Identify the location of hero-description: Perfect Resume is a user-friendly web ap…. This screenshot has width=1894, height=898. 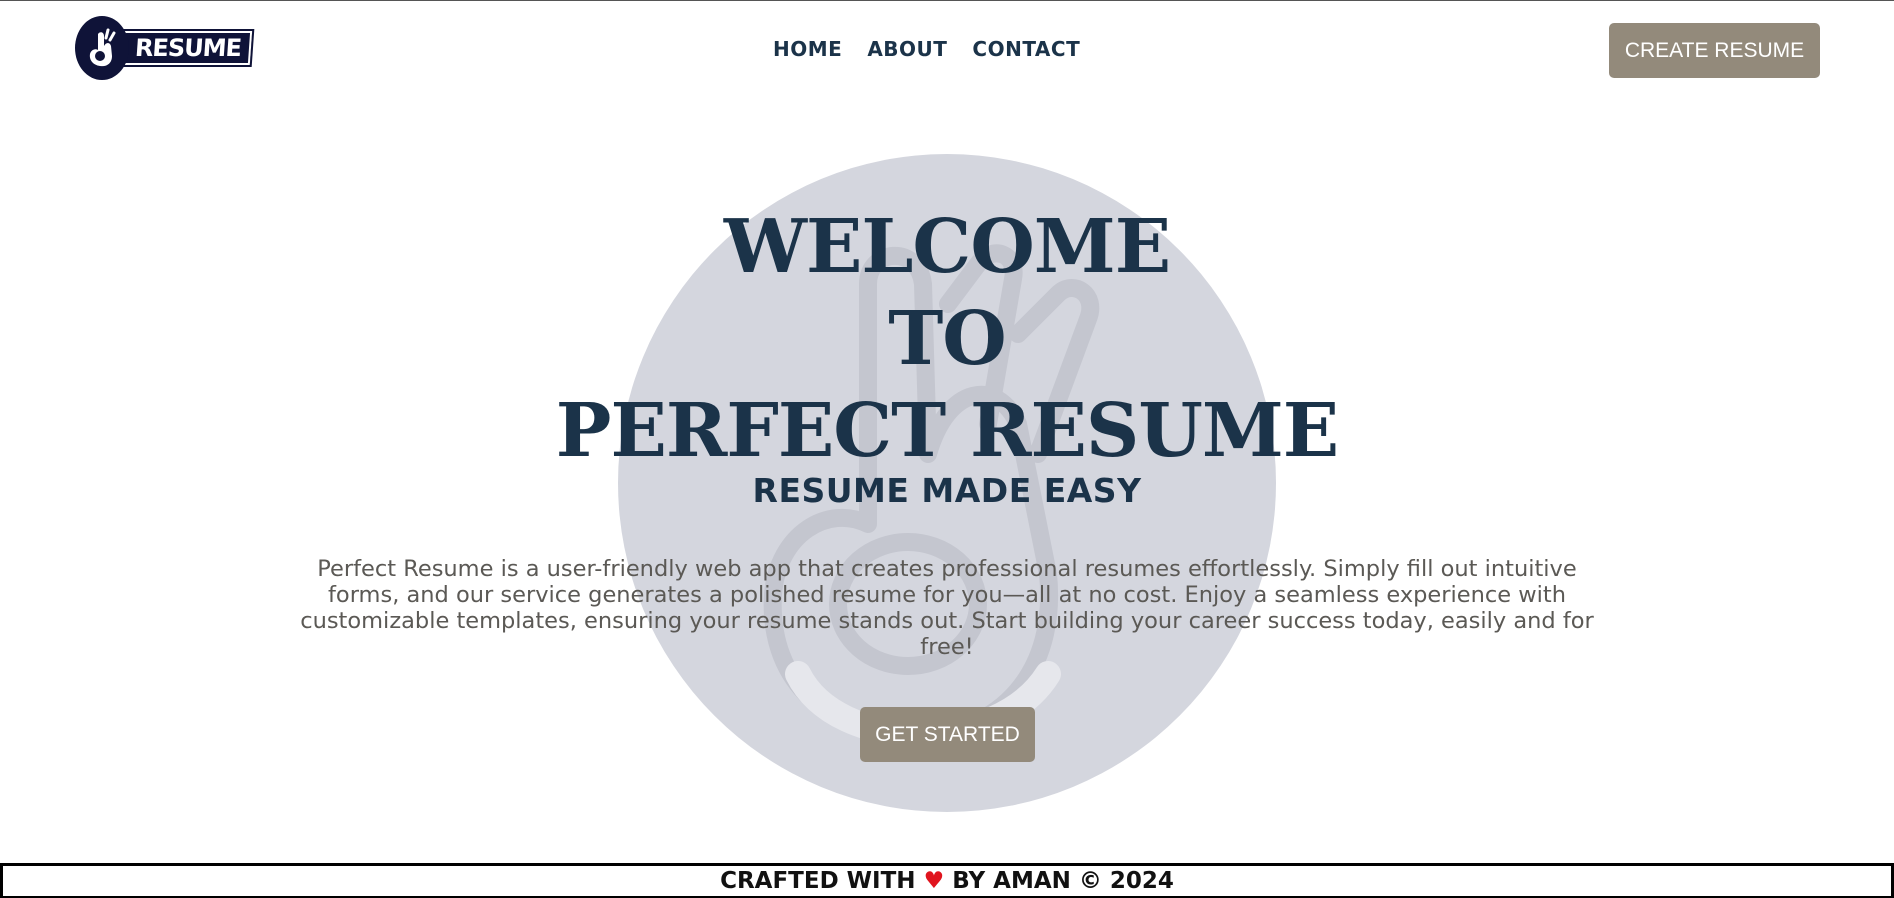
(947, 608).